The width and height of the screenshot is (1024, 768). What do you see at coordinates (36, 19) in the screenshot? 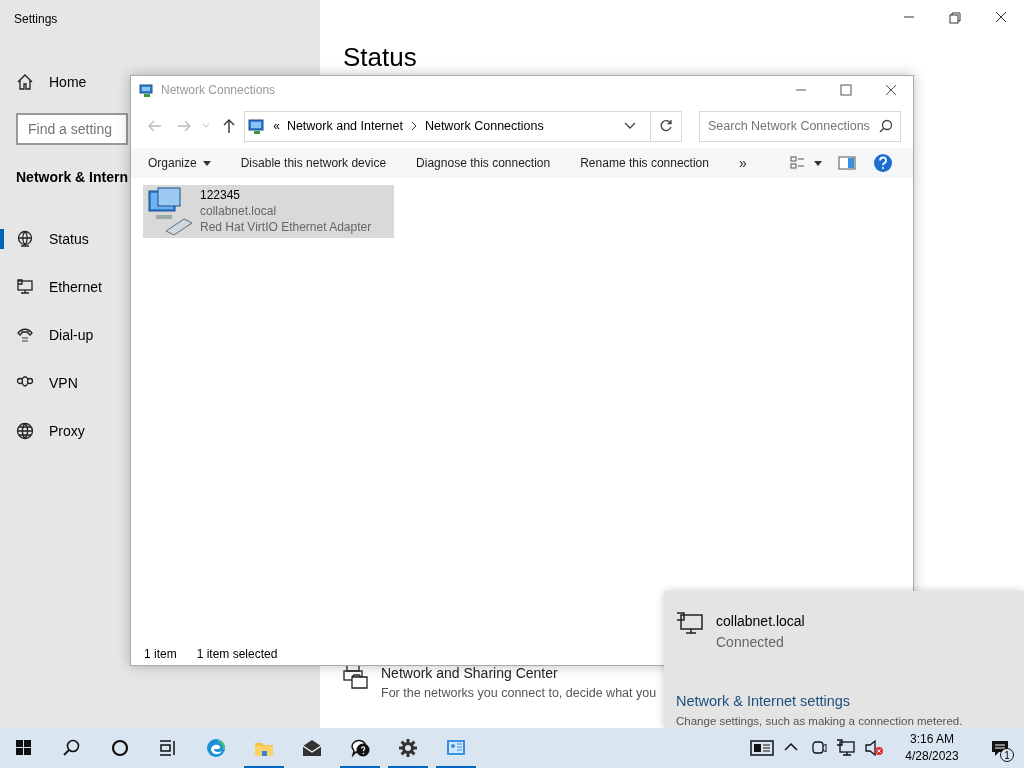
I see `window-title: Settings` at bounding box center [36, 19].